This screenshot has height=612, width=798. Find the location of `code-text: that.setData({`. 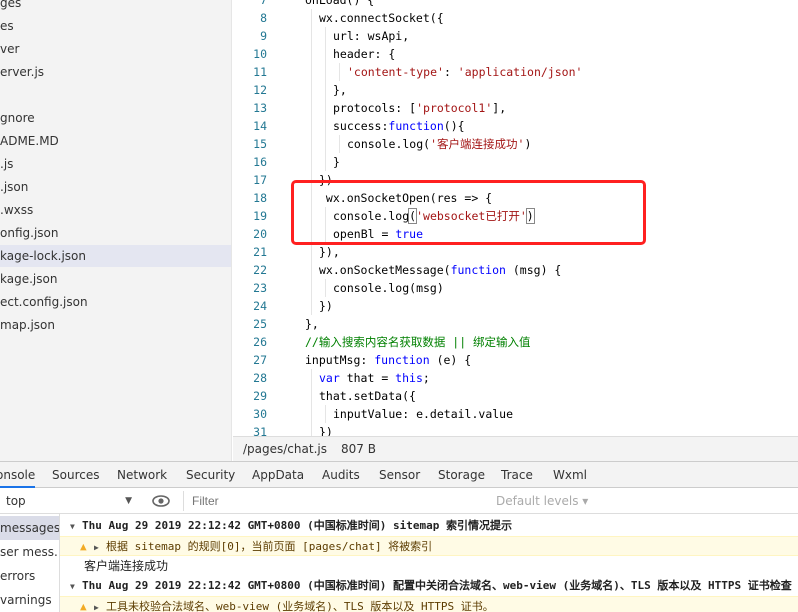

code-text: that.setData({ is located at coordinates (367, 396).